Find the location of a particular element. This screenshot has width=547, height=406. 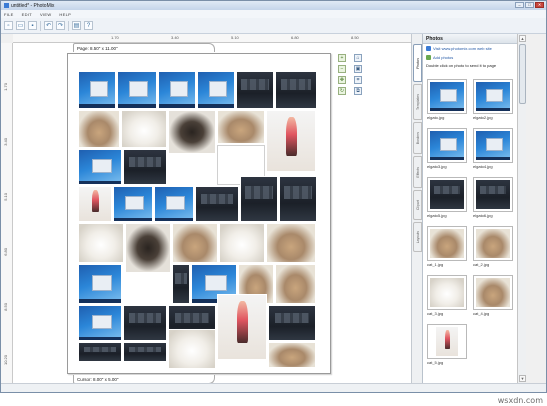

rotate-icon: ↻ is located at coordinates (342, 91).